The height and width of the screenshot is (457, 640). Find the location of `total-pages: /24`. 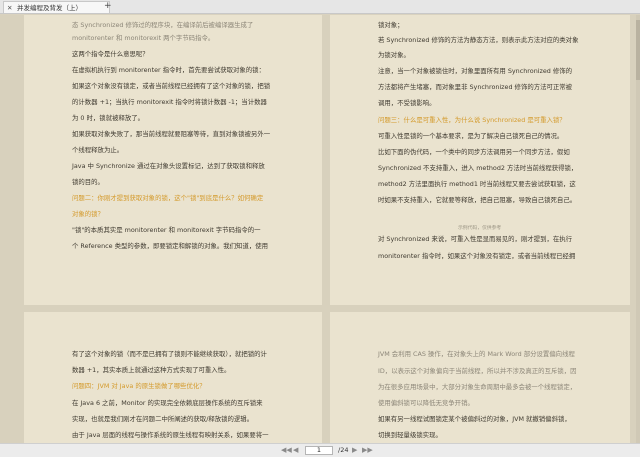

total-pages: /24 is located at coordinates (343, 450).